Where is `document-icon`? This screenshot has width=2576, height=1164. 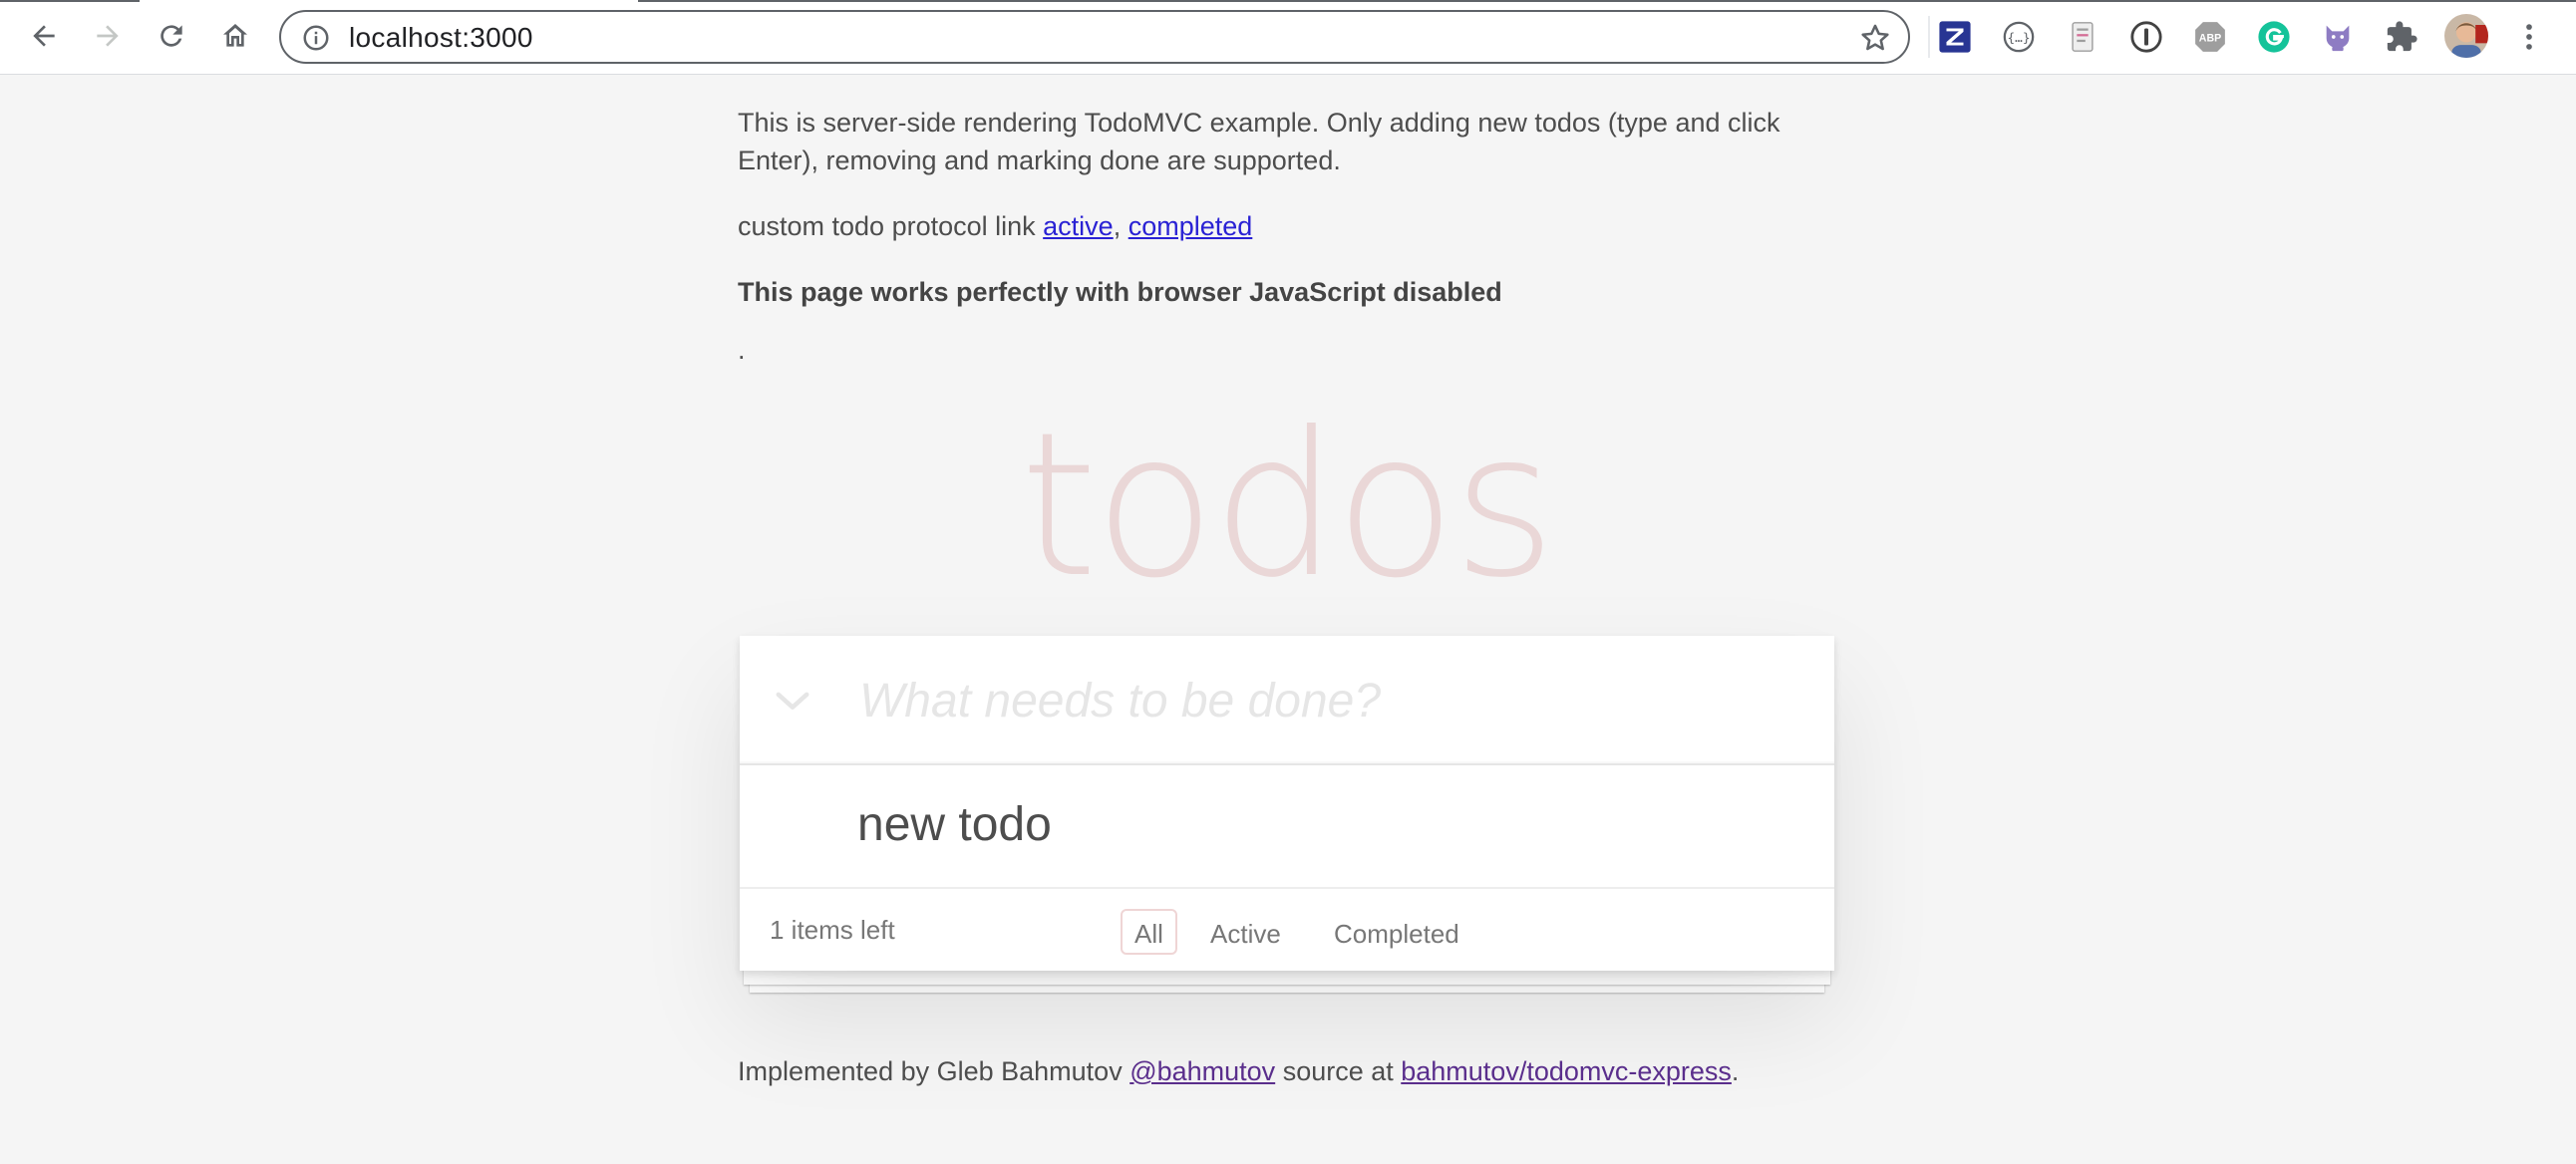
document-icon is located at coordinates (2082, 37).